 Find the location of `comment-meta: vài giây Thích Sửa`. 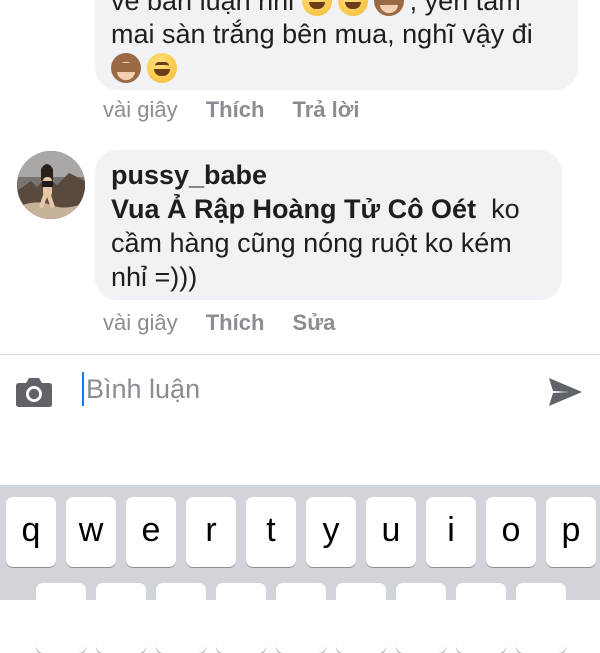

comment-meta: vài giây Thích Sửa is located at coordinates (219, 323).